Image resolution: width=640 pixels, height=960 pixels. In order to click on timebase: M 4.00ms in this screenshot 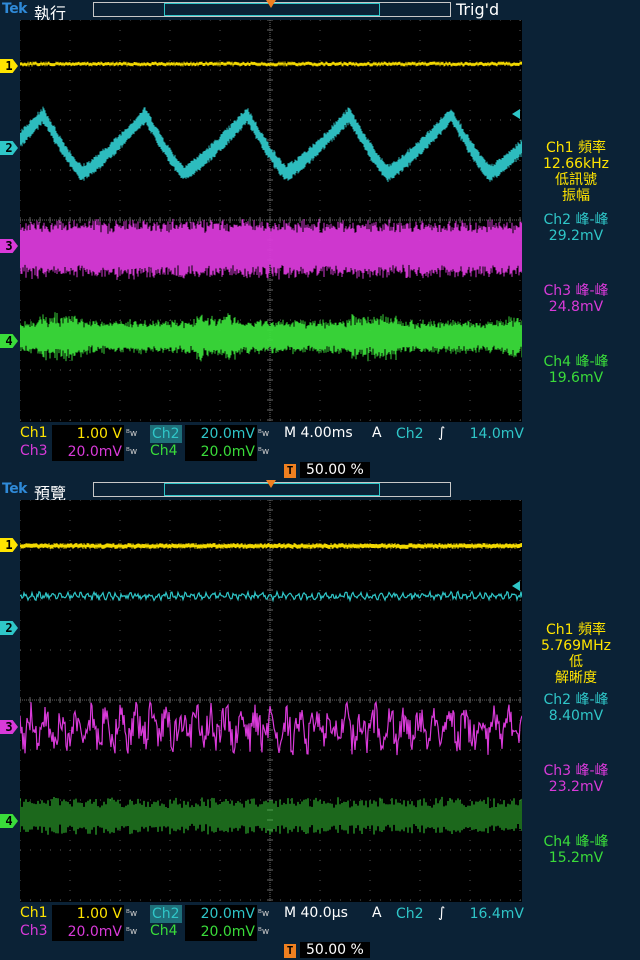, I will do `click(318, 433)`.